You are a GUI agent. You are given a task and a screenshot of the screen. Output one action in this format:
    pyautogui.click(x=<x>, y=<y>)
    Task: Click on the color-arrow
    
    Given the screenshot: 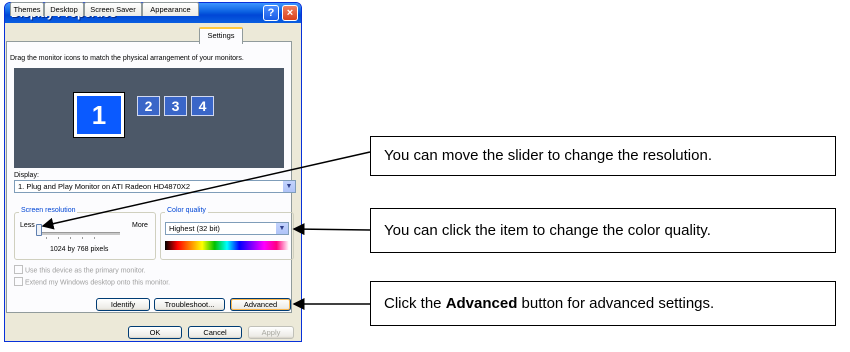 What is the action you would take?
    pyautogui.click(x=331, y=229)
    